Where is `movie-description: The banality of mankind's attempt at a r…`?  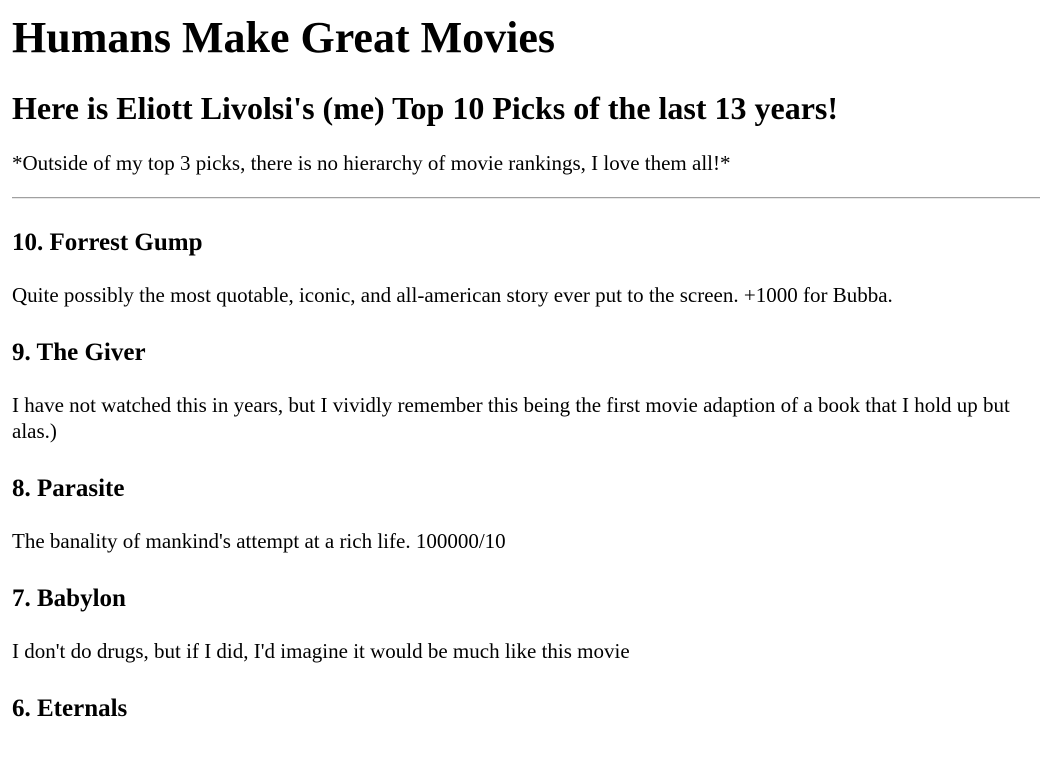
movie-description: The banality of mankind's attempt at a r… is located at coordinates (259, 541).